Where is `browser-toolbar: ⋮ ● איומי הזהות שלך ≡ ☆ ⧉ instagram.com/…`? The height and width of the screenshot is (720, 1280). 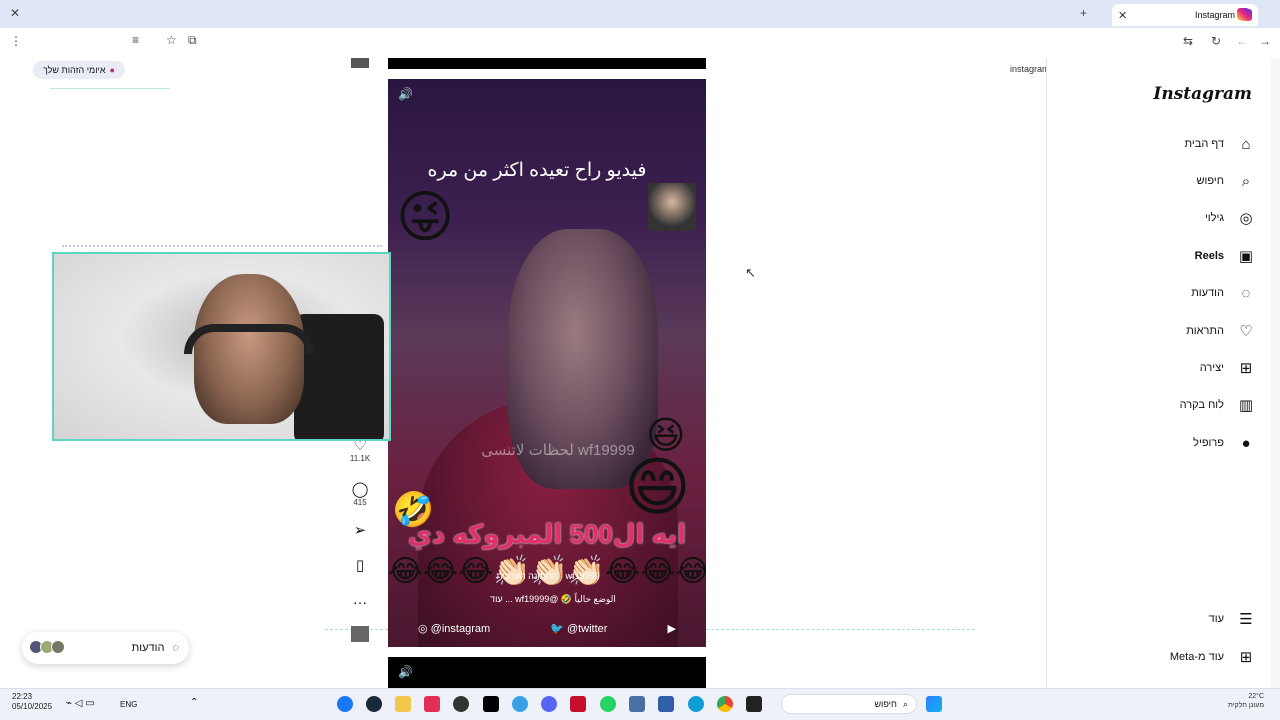
browser-toolbar: ⋮ ● איומי הזהות שלך ≡ ☆ ⧉ instagram.com/… is located at coordinates (640, 53).